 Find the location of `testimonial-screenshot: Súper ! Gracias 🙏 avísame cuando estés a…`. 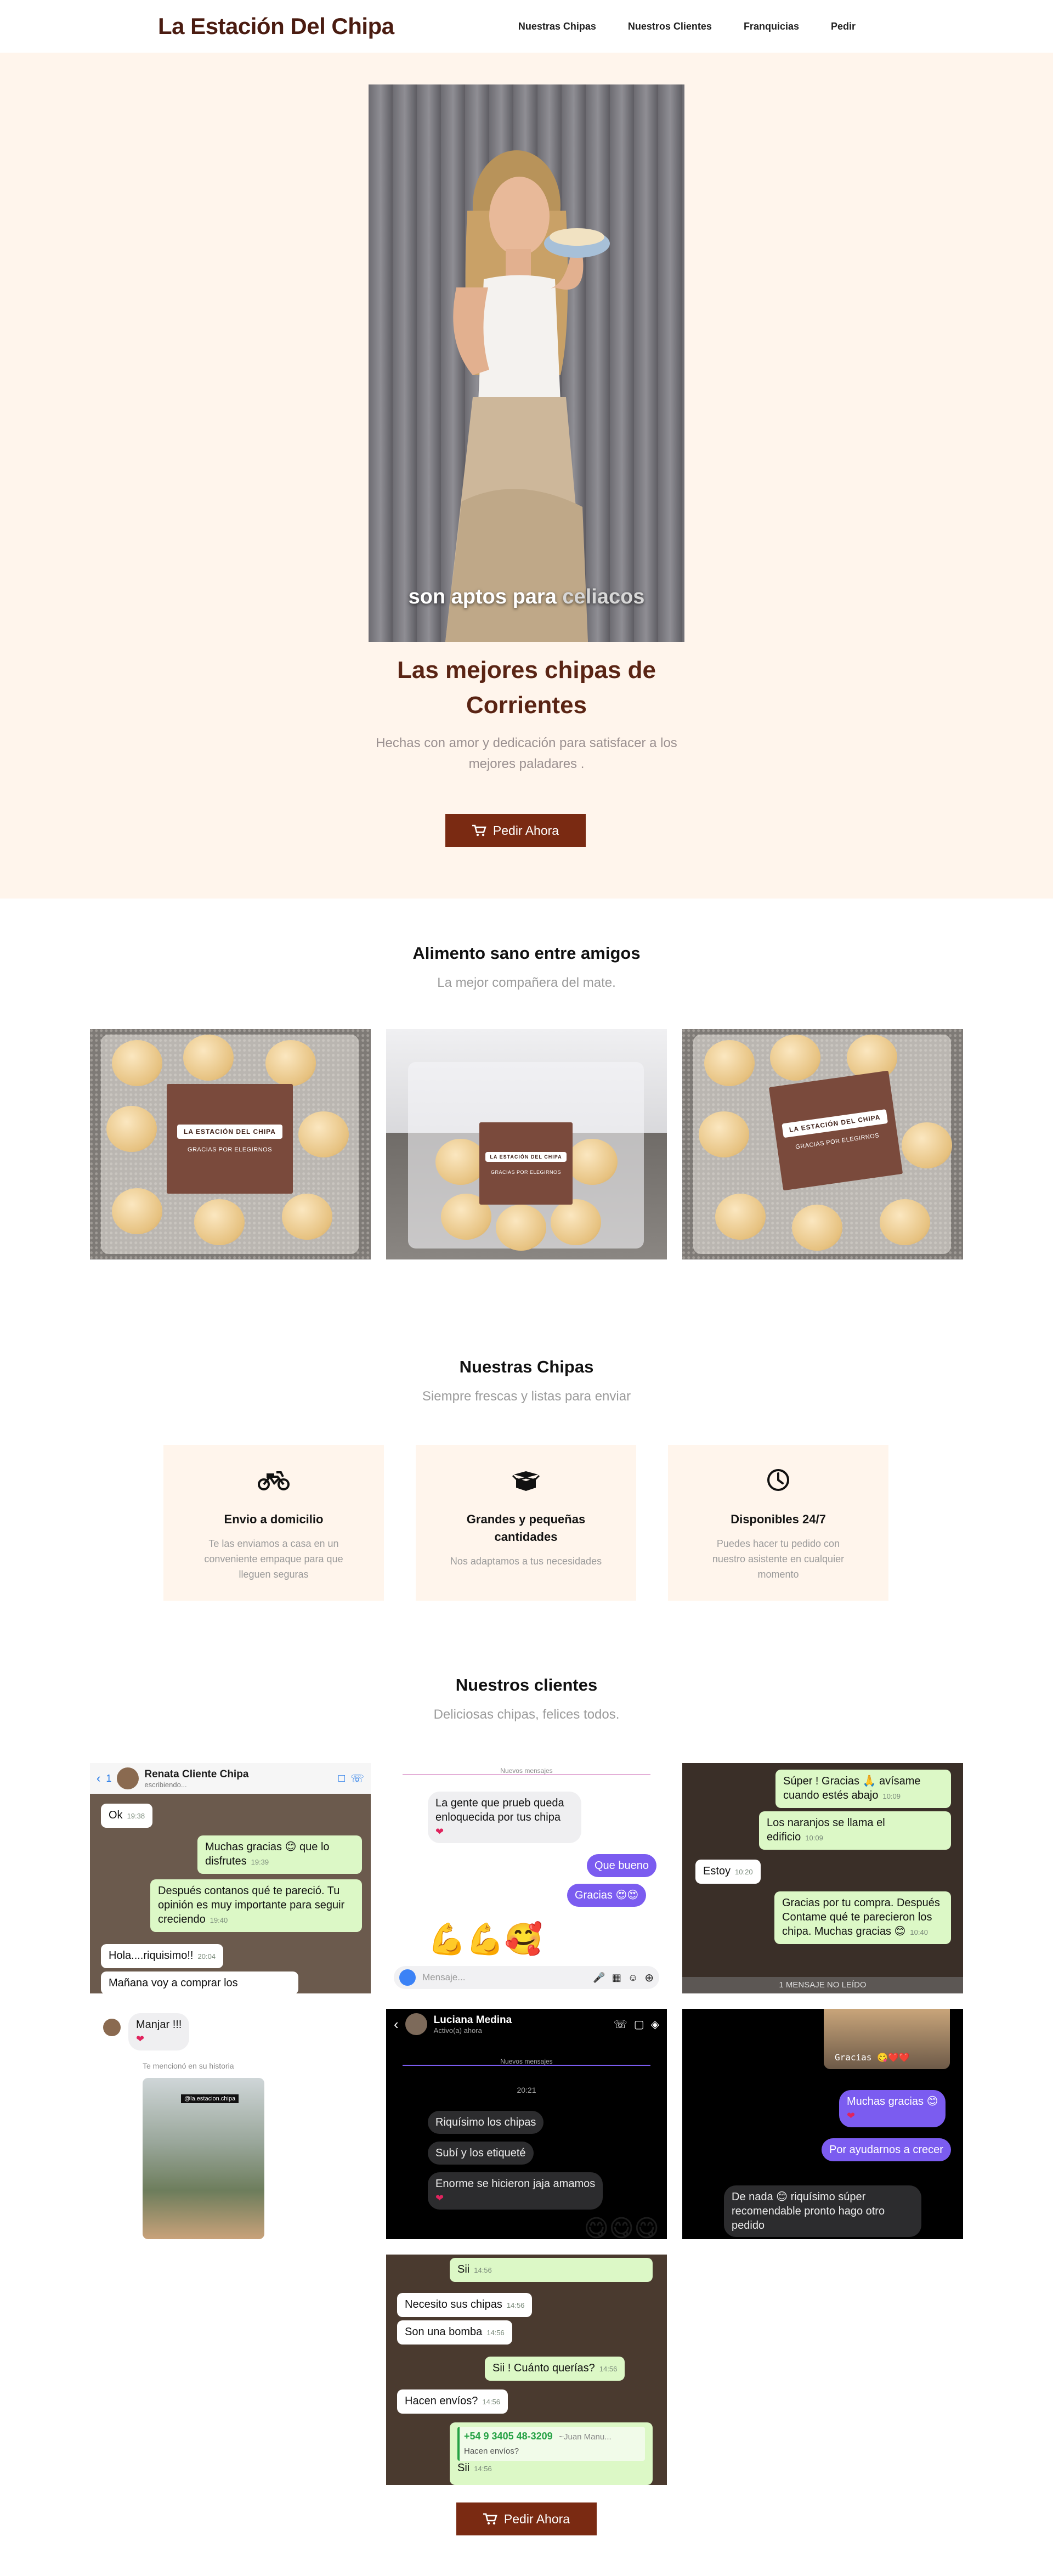

testimonial-screenshot: Súper ! Gracias 🙏 avísame cuando estés a… is located at coordinates (823, 1878).